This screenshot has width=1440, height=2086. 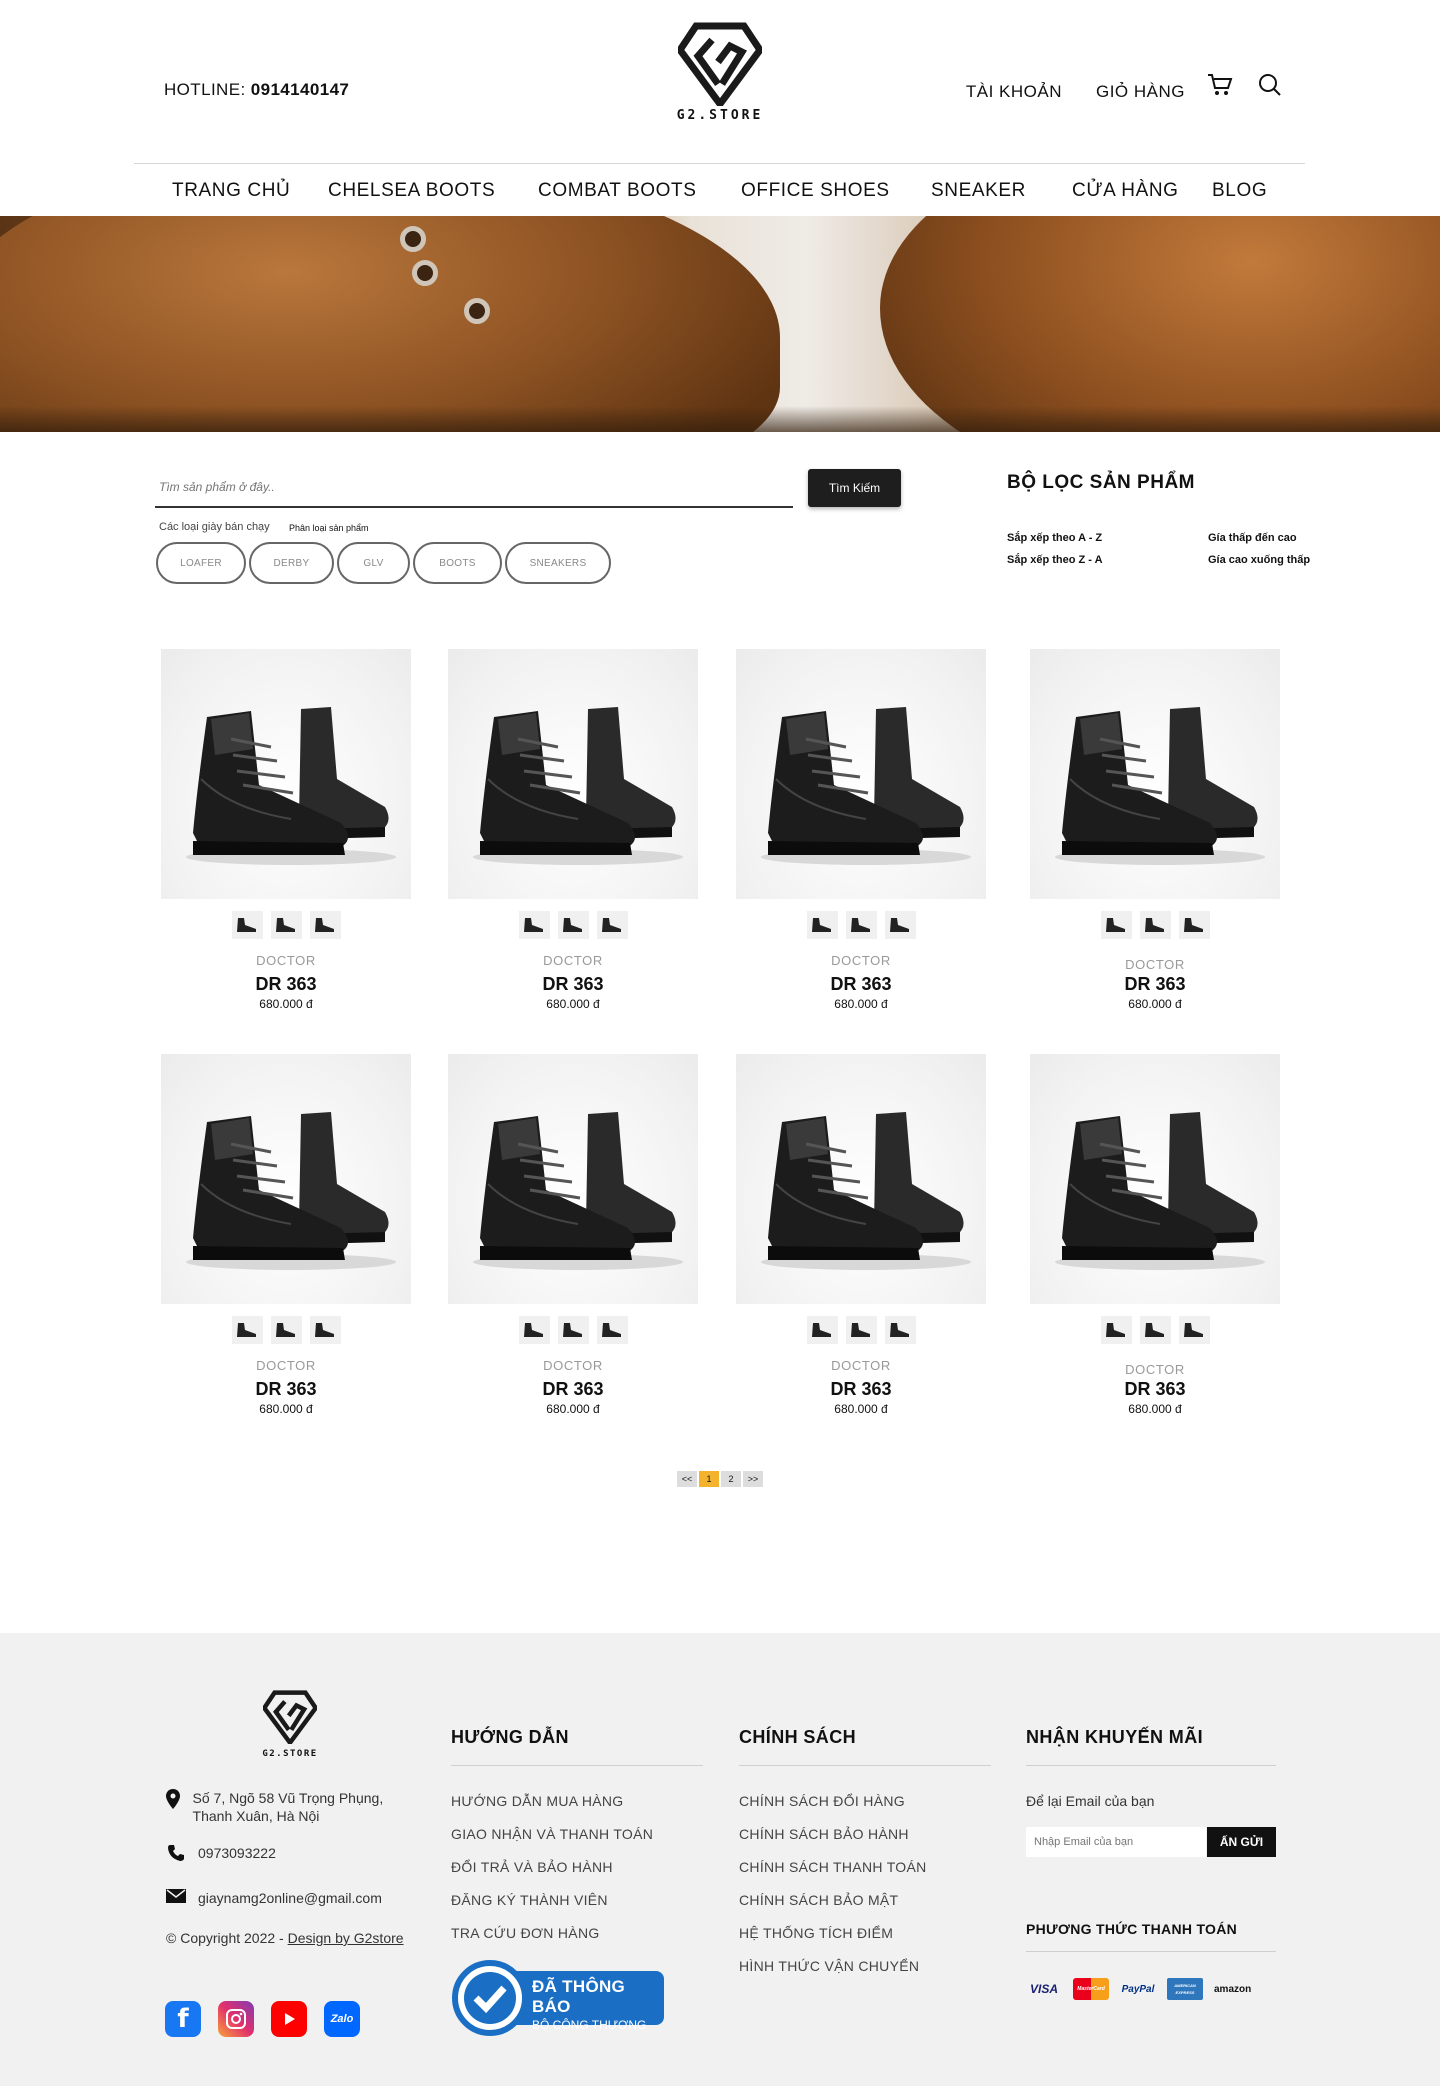 I want to click on promo-email-input, so click(x=1116, y=1842).